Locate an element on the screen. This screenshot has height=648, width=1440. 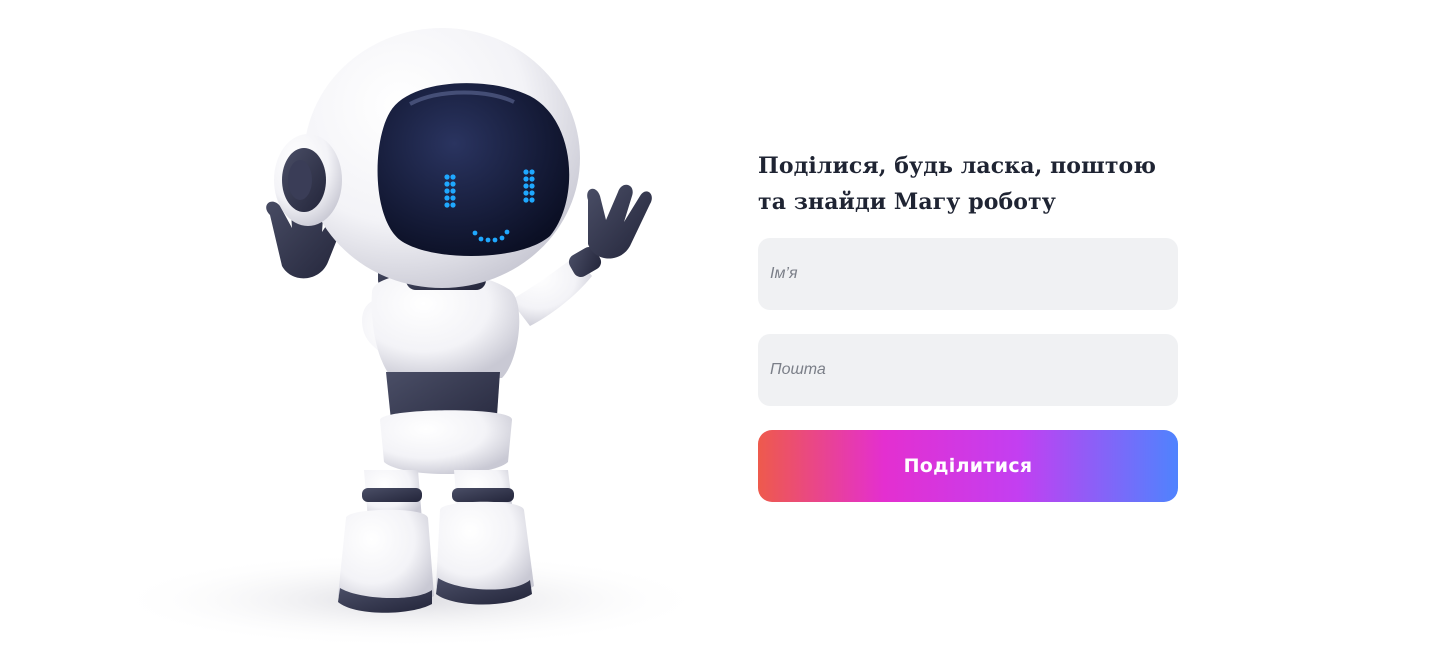
email-input is located at coordinates (968, 370).